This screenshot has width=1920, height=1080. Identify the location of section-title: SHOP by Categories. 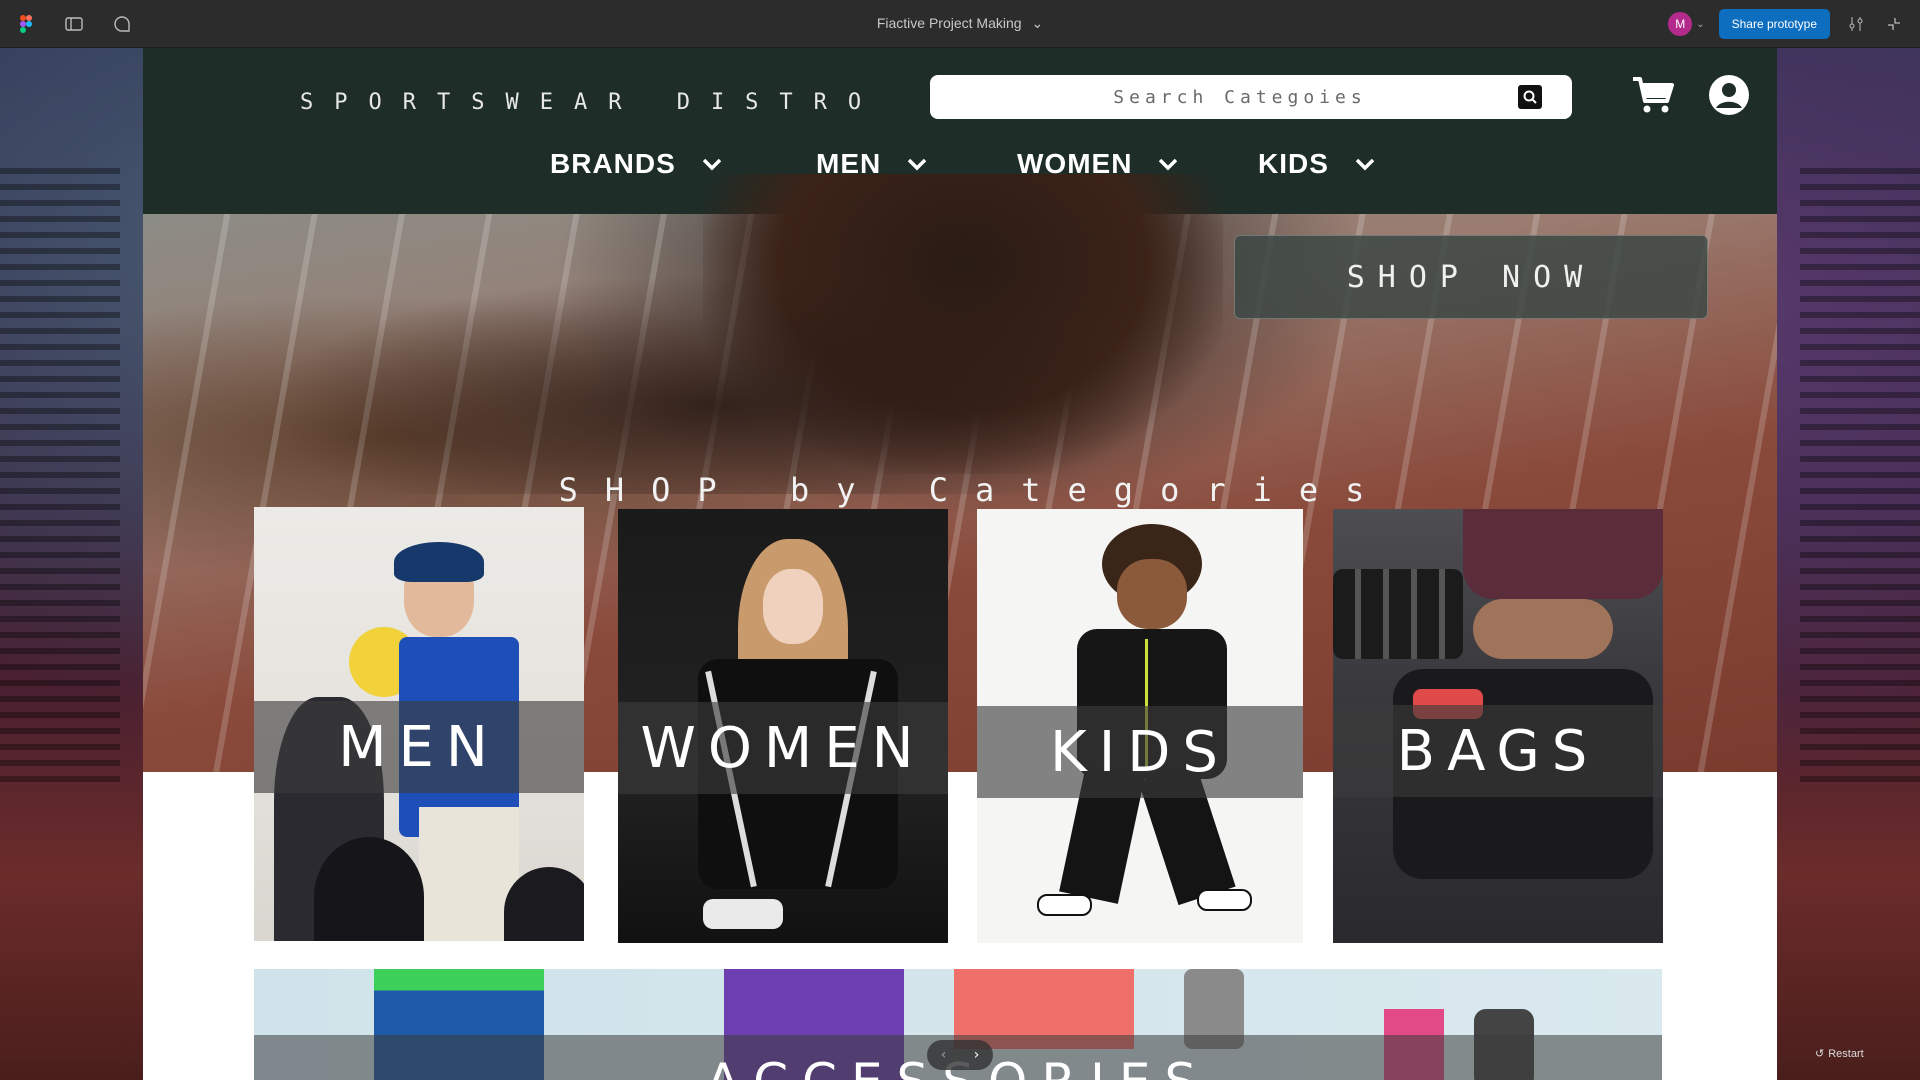
(975, 490).